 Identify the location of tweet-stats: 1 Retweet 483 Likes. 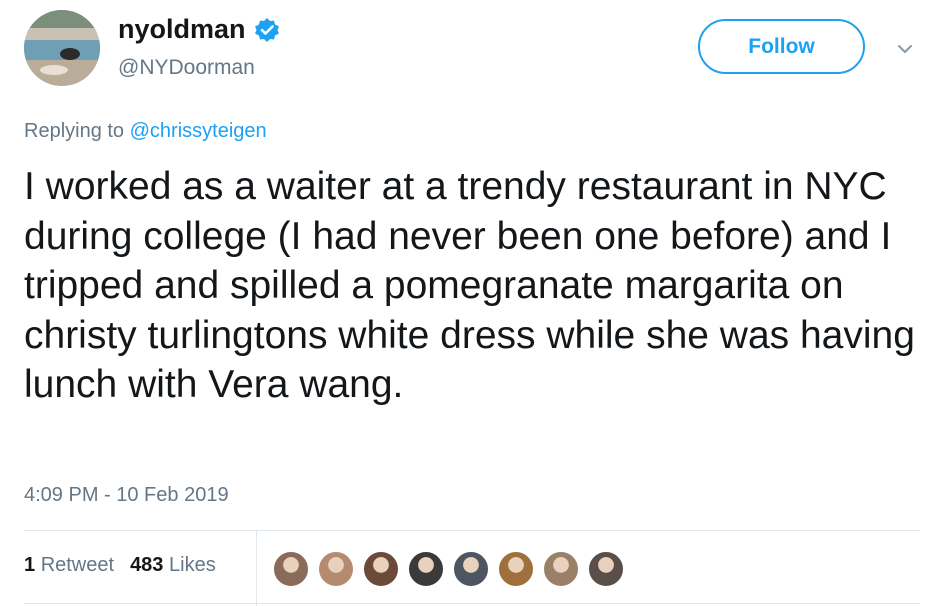
(120, 565).